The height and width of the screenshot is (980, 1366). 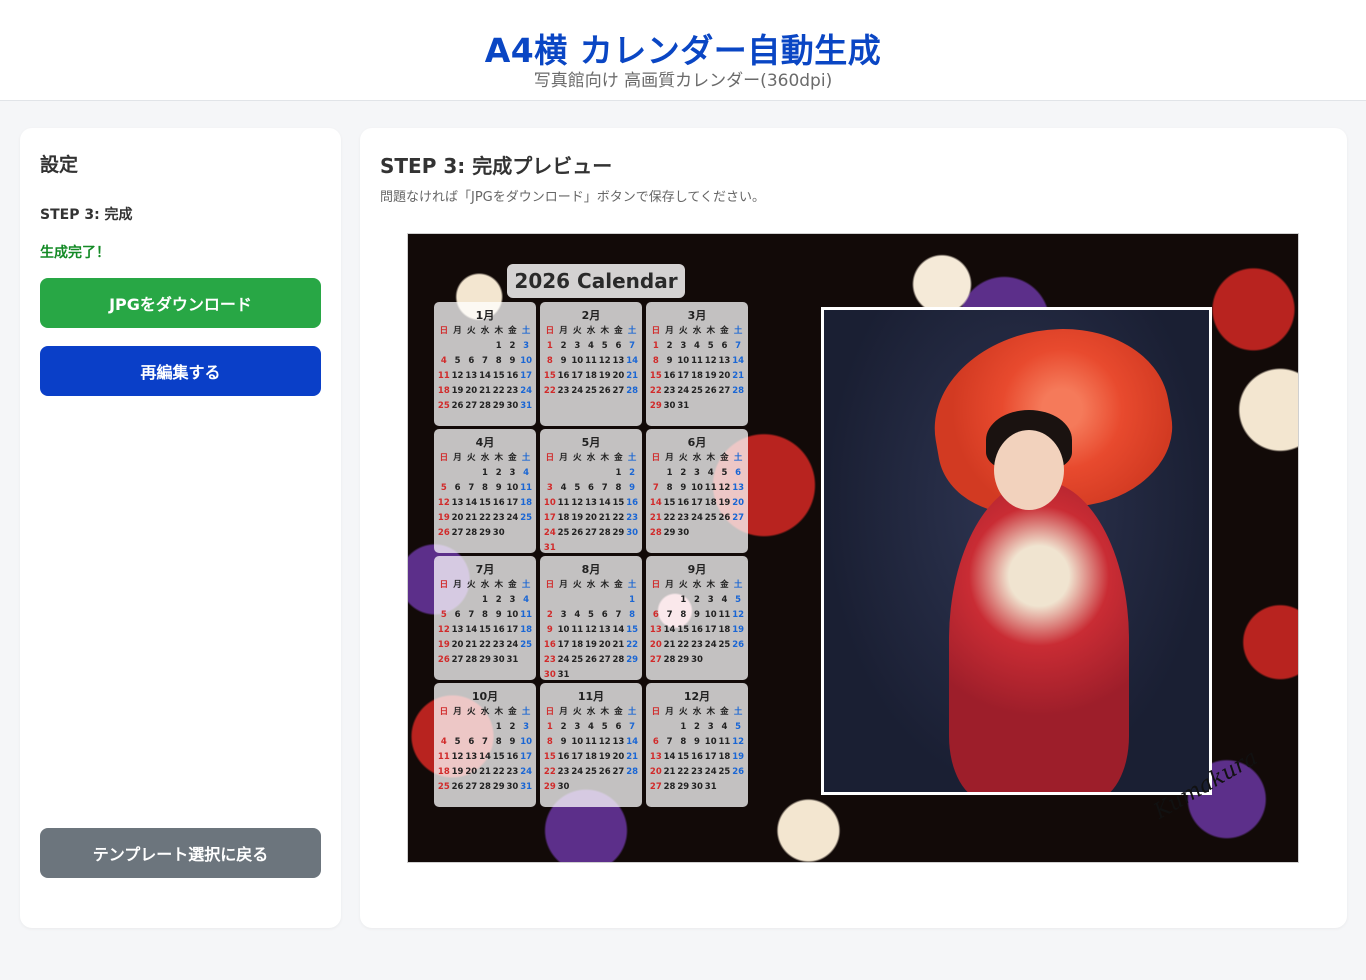 I want to click on calendar-day: 31, so click(x=563, y=675).